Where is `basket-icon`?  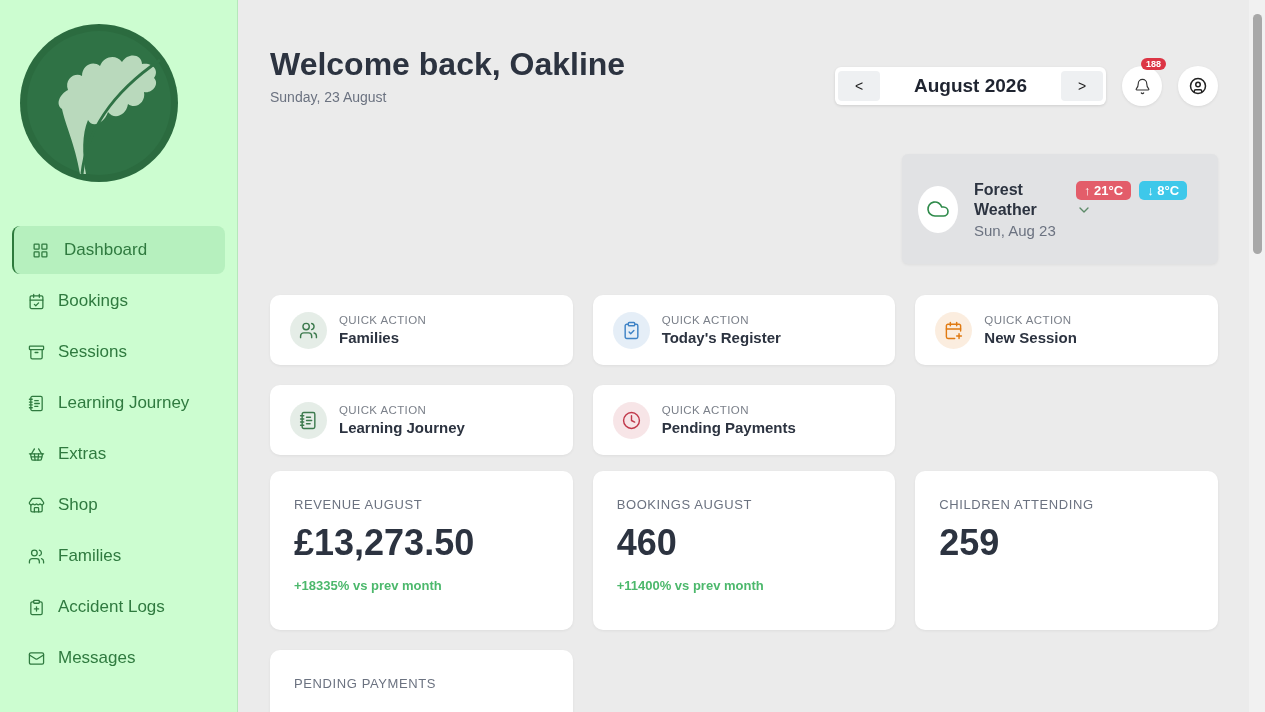
basket-icon is located at coordinates (36, 454).